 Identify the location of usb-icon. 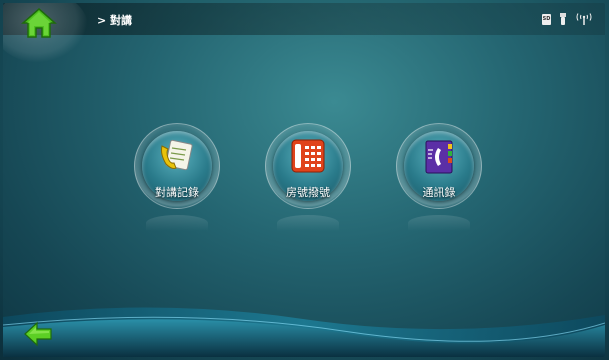
(563, 19).